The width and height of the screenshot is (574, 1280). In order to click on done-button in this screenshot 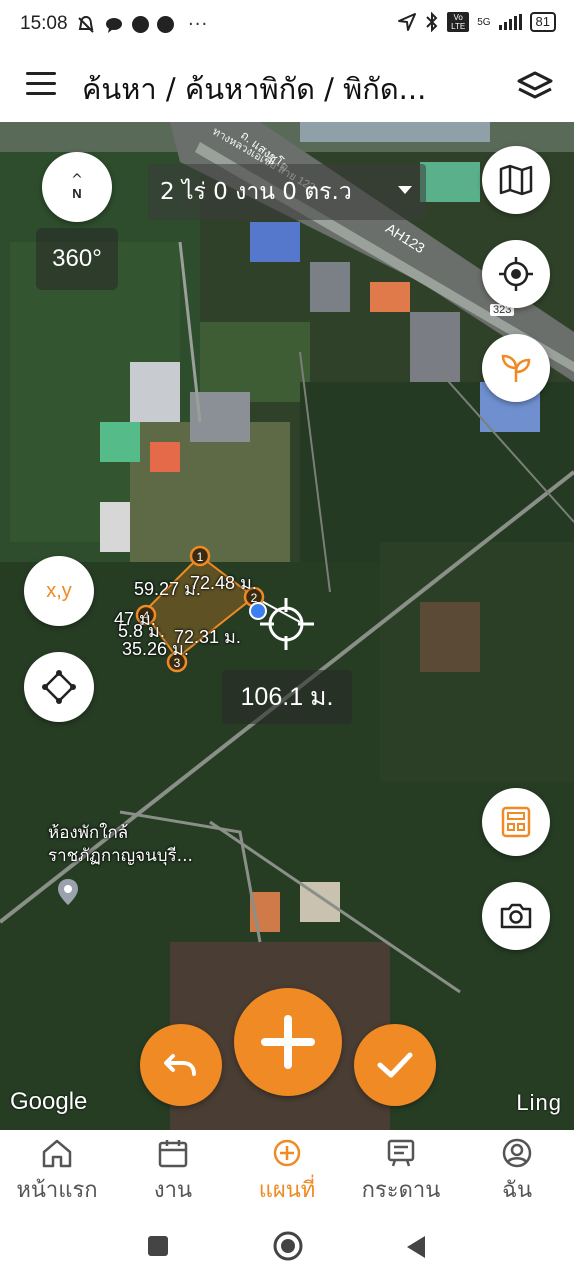, I will do `click(395, 1065)`.